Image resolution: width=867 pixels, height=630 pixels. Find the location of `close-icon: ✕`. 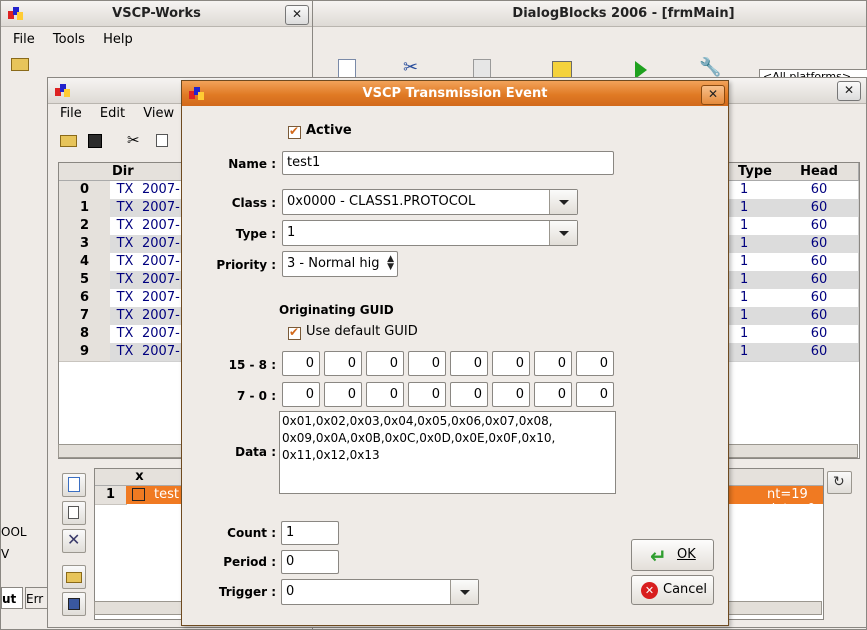

close-icon: ✕ is located at coordinates (297, 15).